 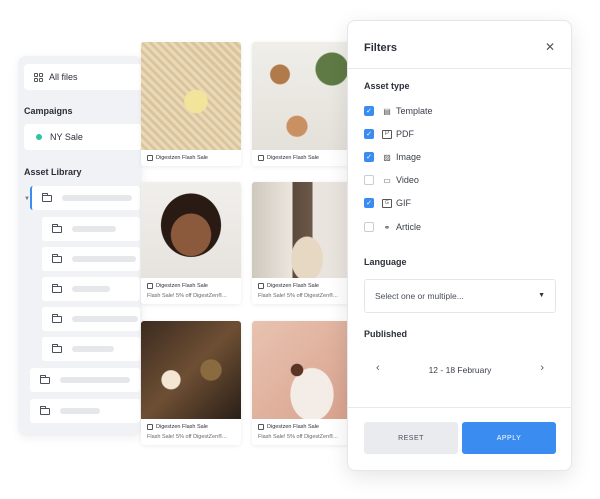 I want to click on date-range-label: 12 - 18 February, so click(x=460, y=370).